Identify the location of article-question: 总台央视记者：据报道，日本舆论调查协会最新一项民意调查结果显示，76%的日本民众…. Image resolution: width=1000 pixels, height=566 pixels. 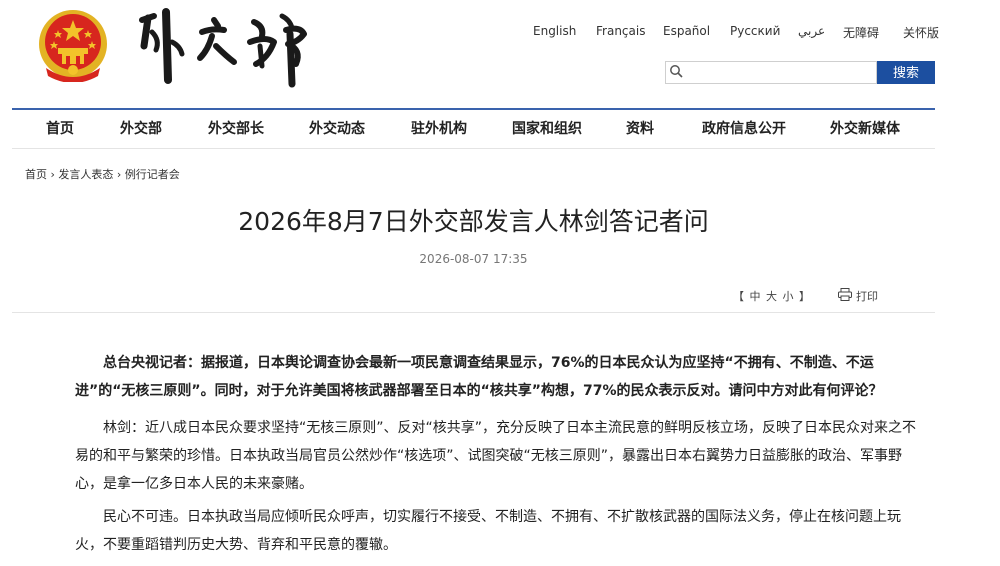
(498, 377).